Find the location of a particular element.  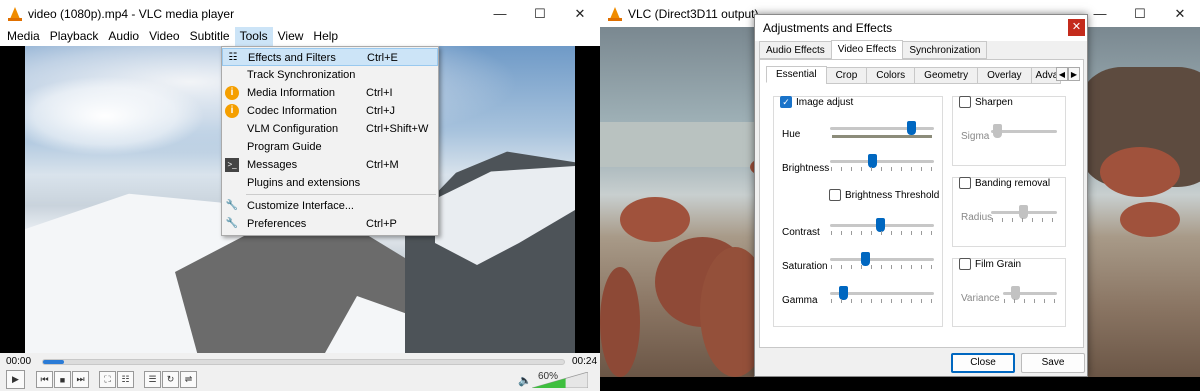

seek-progress is located at coordinates (53, 362).